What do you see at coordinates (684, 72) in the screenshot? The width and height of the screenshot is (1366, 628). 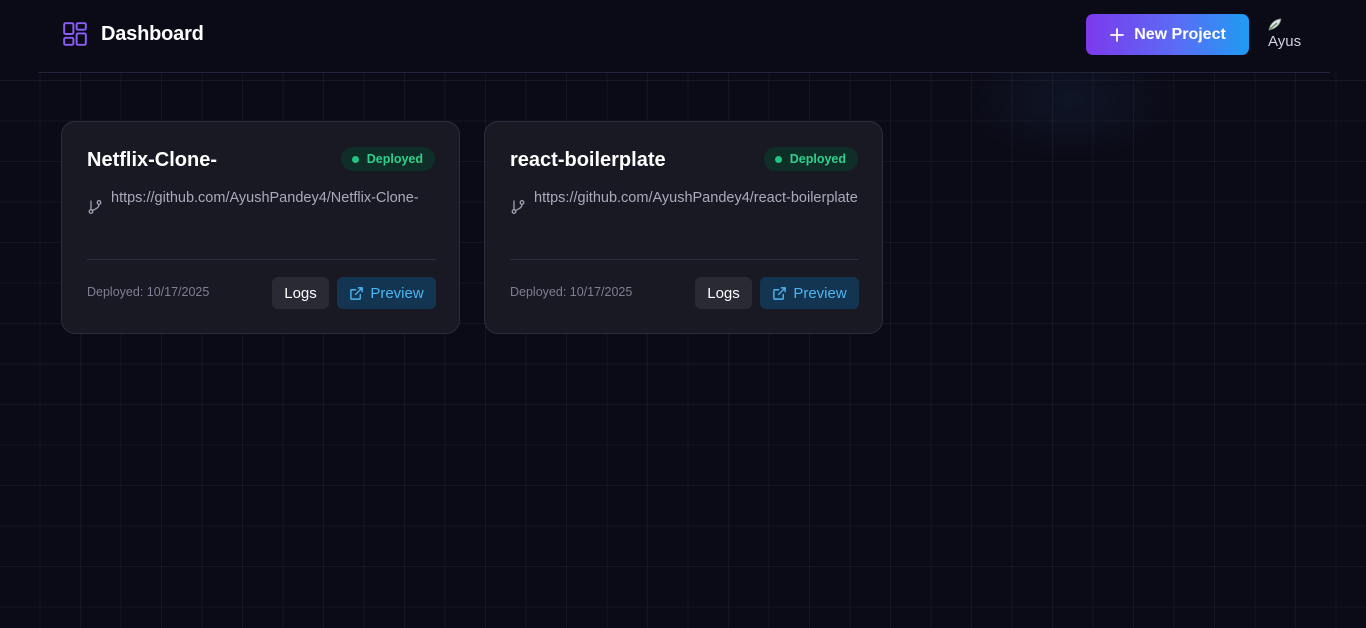 I see `header-divider` at bounding box center [684, 72].